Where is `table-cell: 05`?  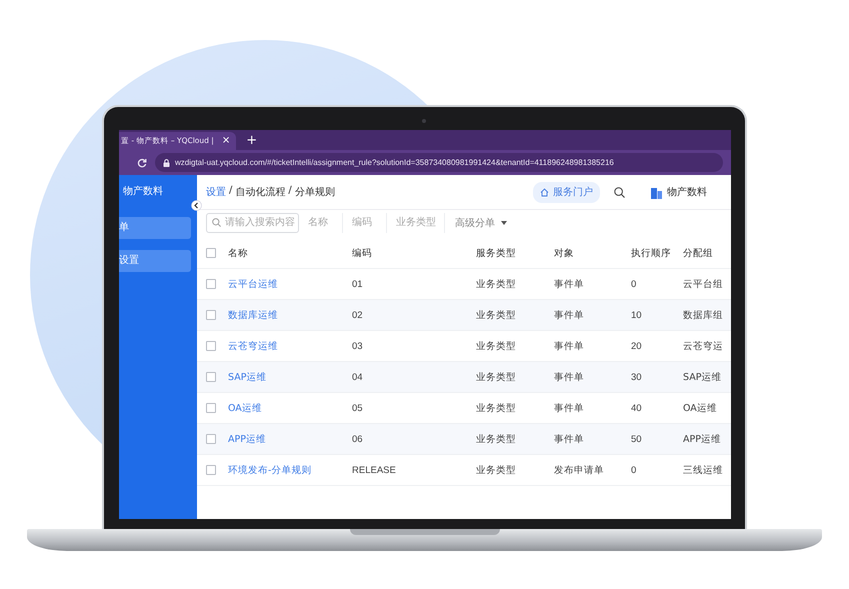 table-cell: 05 is located at coordinates (357, 408).